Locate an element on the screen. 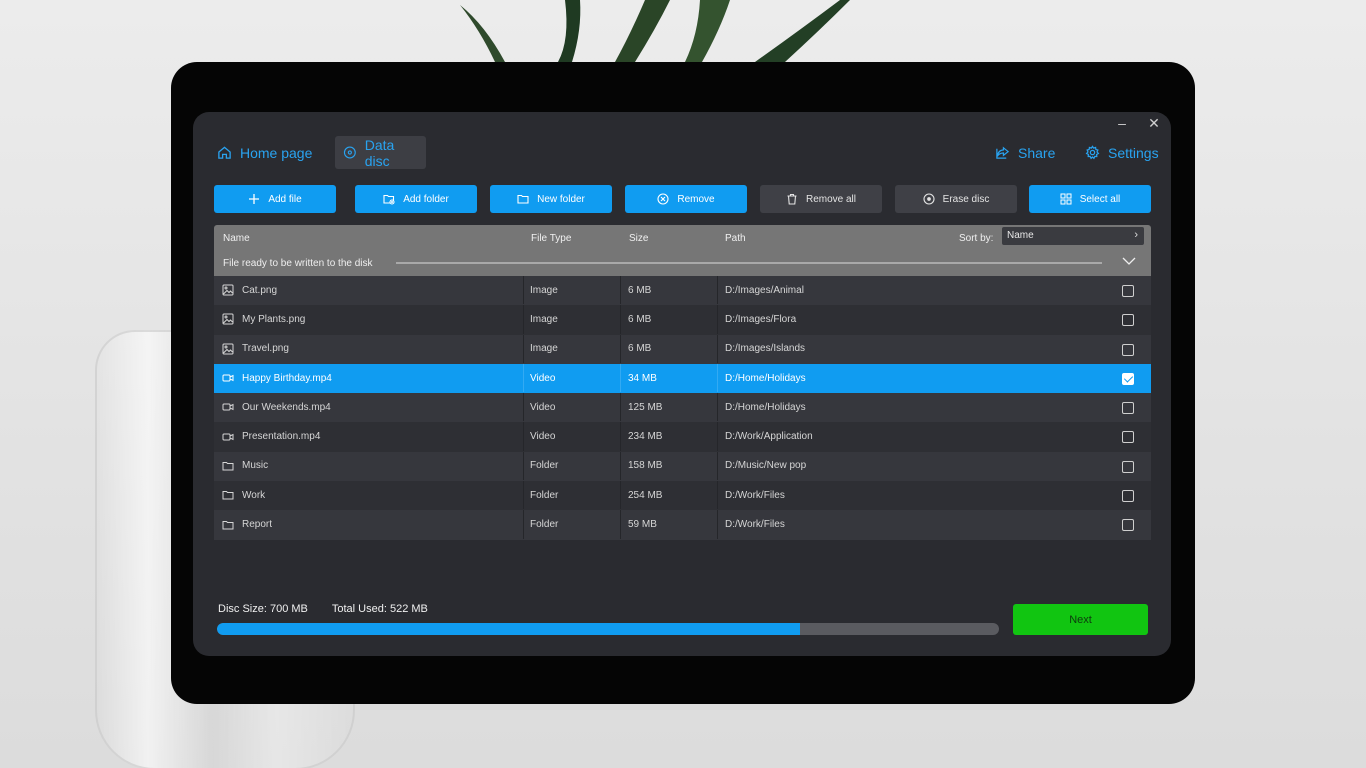 The height and width of the screenshot is (768, 1366). cell-size: 59 MB is located at coordinates (642, 524).